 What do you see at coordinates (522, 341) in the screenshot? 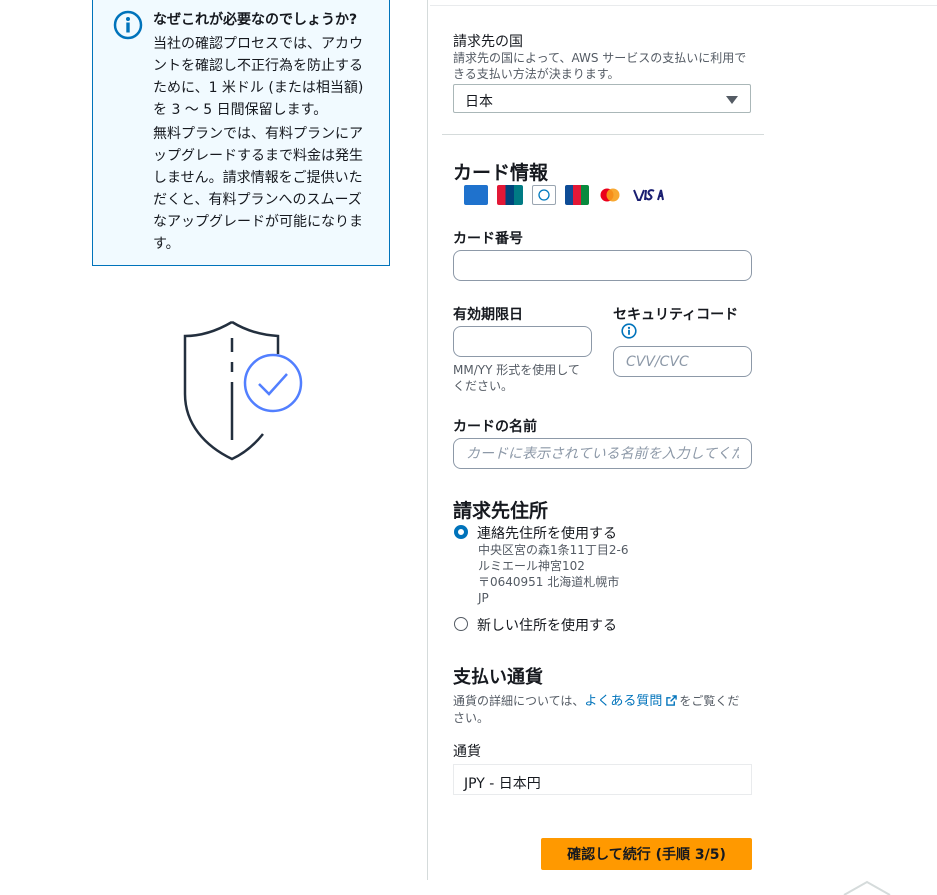
I see `expiry-input` at bounding box center [522, 341].